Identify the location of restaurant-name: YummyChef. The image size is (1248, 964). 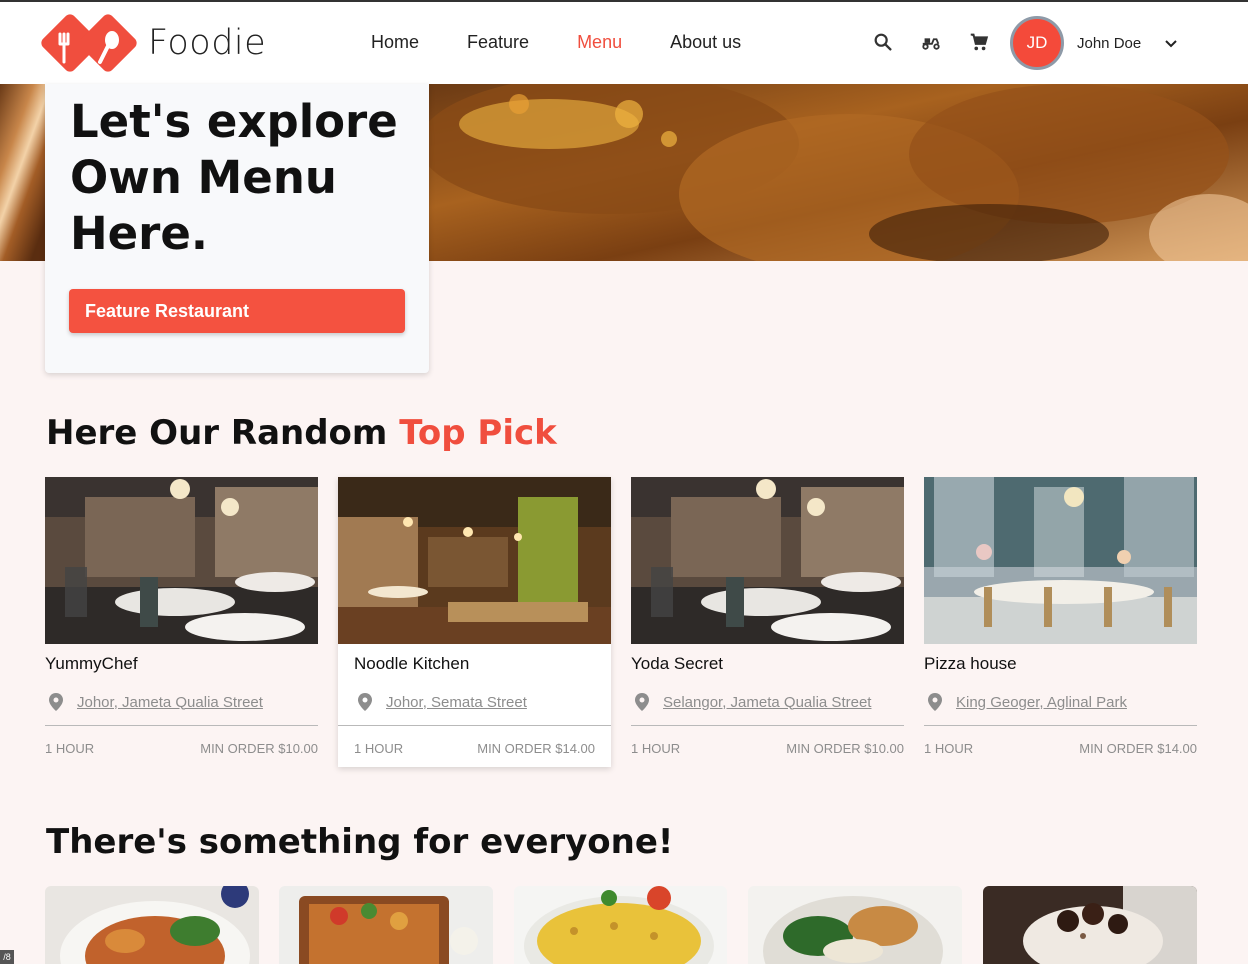
(91, 663).